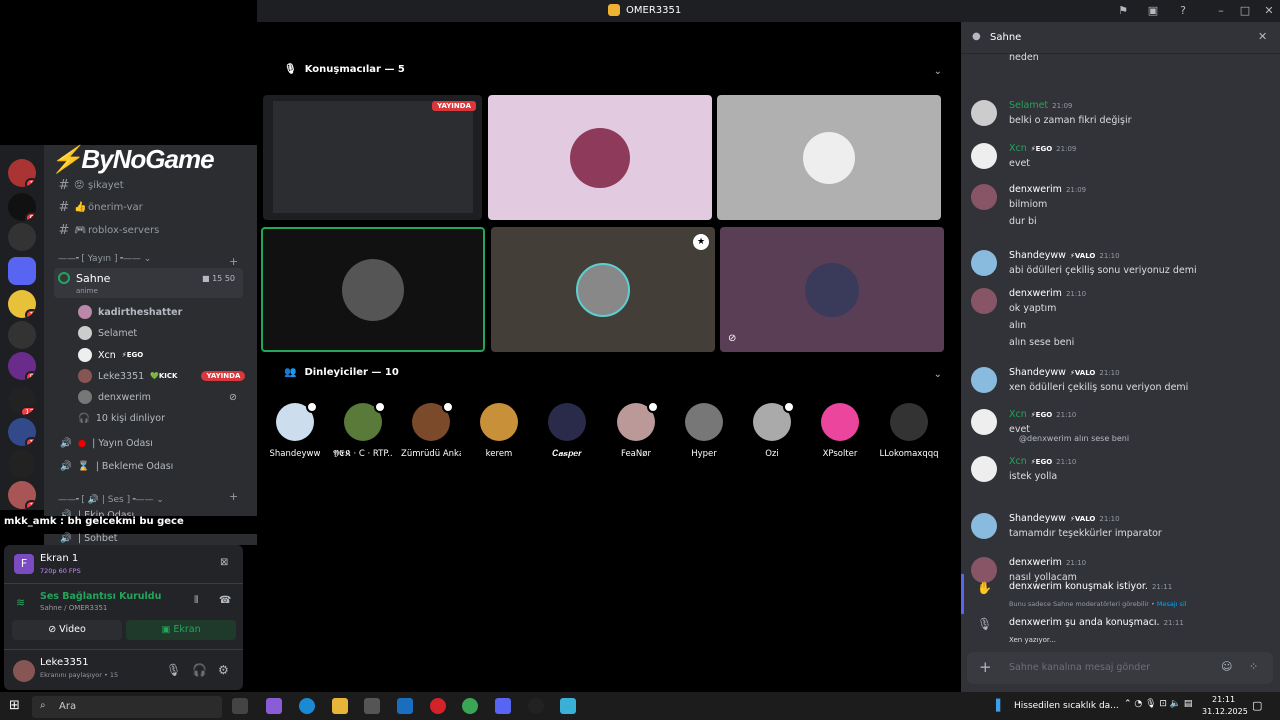  What do you see at coordinates (1172, 604) in the screenshot?
I see `delete-message-link: Mesajı sil` at bounding box center [1172, 604].